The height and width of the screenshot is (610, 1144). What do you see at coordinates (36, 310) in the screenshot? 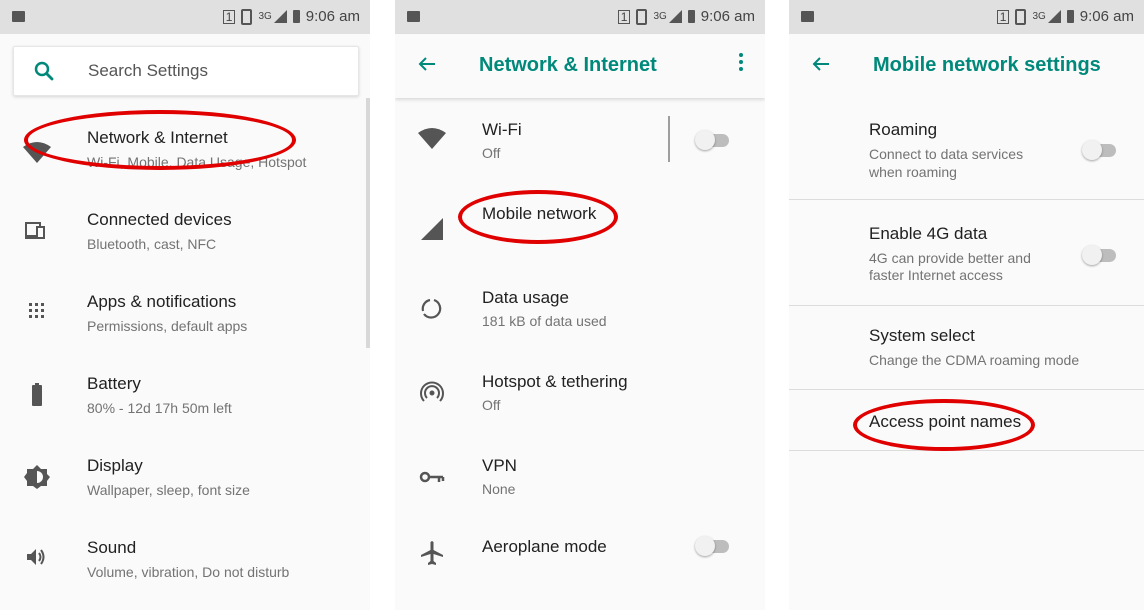
I see `apps-grid-icon` at bounding box center [36, 310].